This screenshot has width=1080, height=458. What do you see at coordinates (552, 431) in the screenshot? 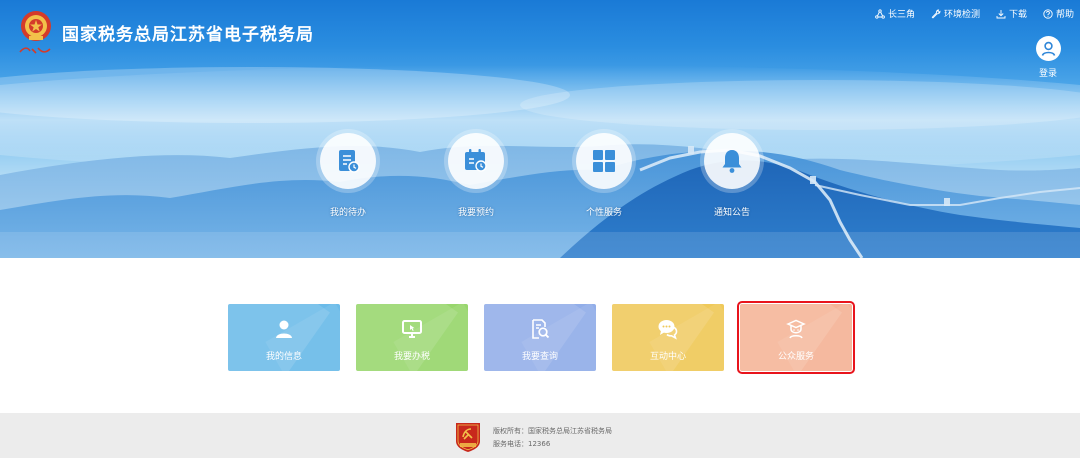
I see `footer-copyright: 版权所有：国家税务总局江苏省税务局` at bounding box center [552, 431].